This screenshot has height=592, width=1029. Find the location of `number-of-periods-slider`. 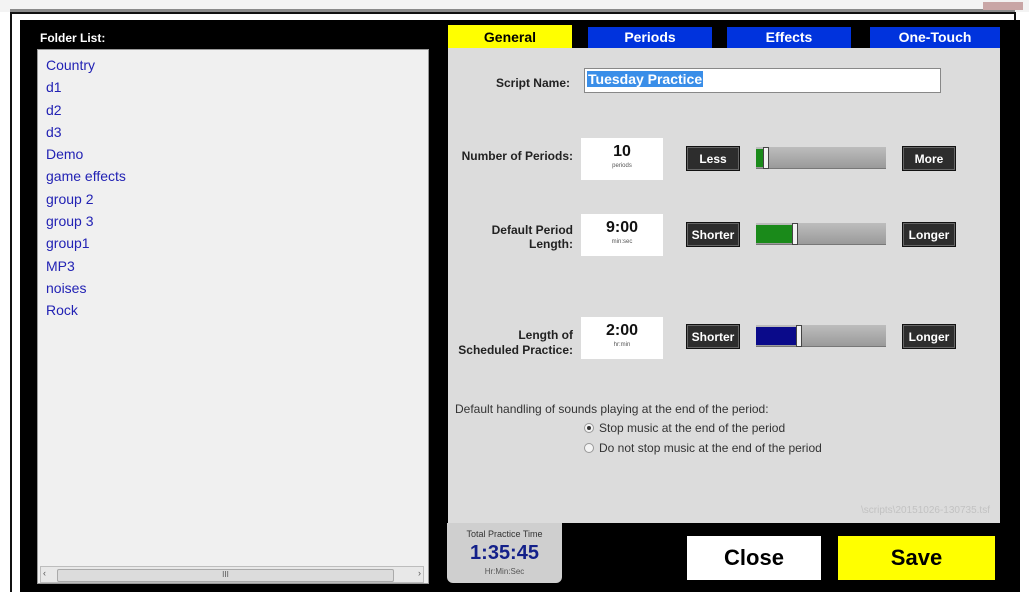

number-of-periods-slider is located at coordinates (821, 158).